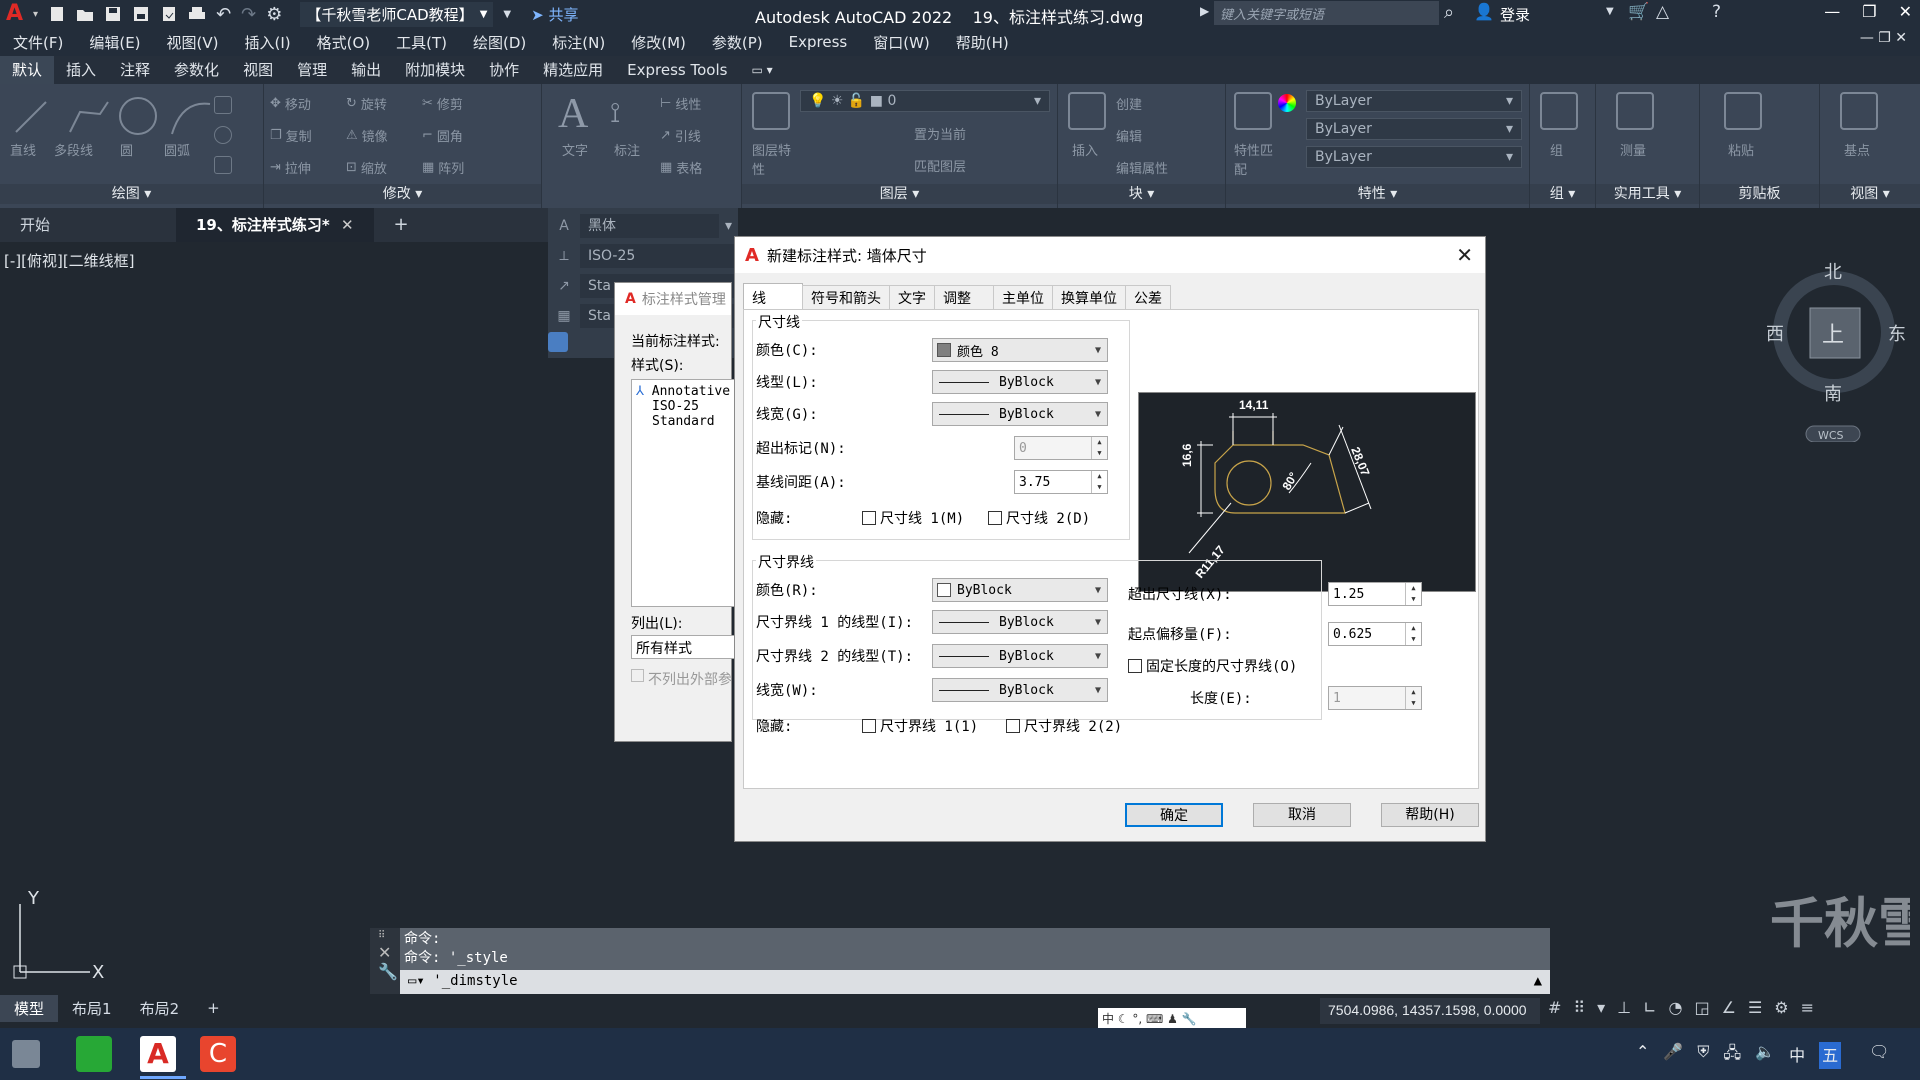  What do you see at coordinates (1302, 815) in the screenshot?
I see `cancel-button: 取消` at bounding box center [1302, 815].